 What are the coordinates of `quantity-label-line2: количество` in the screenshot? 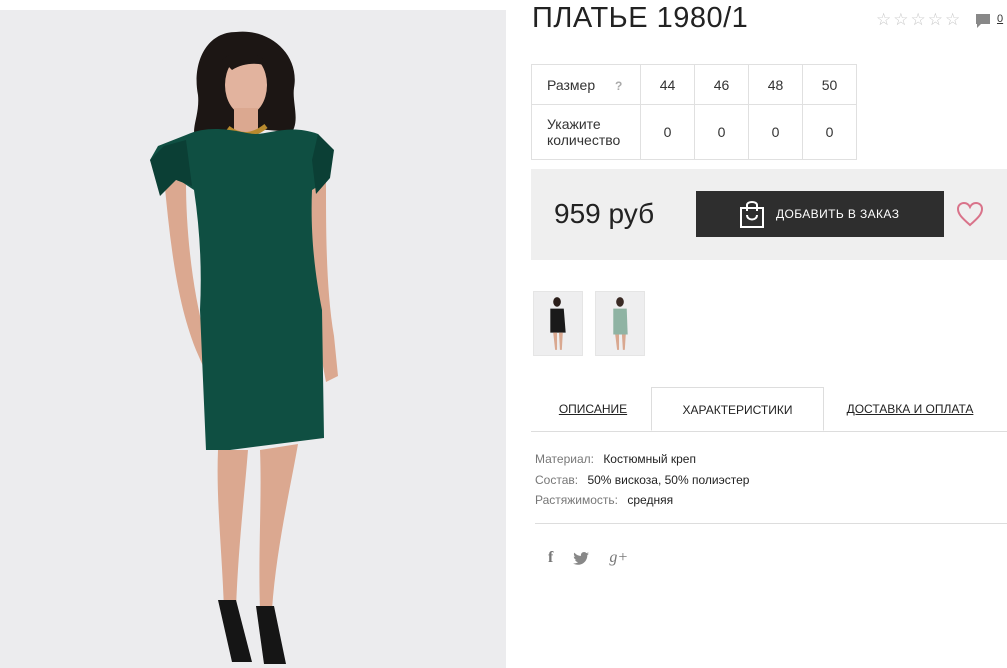 It's located at (584, 140).